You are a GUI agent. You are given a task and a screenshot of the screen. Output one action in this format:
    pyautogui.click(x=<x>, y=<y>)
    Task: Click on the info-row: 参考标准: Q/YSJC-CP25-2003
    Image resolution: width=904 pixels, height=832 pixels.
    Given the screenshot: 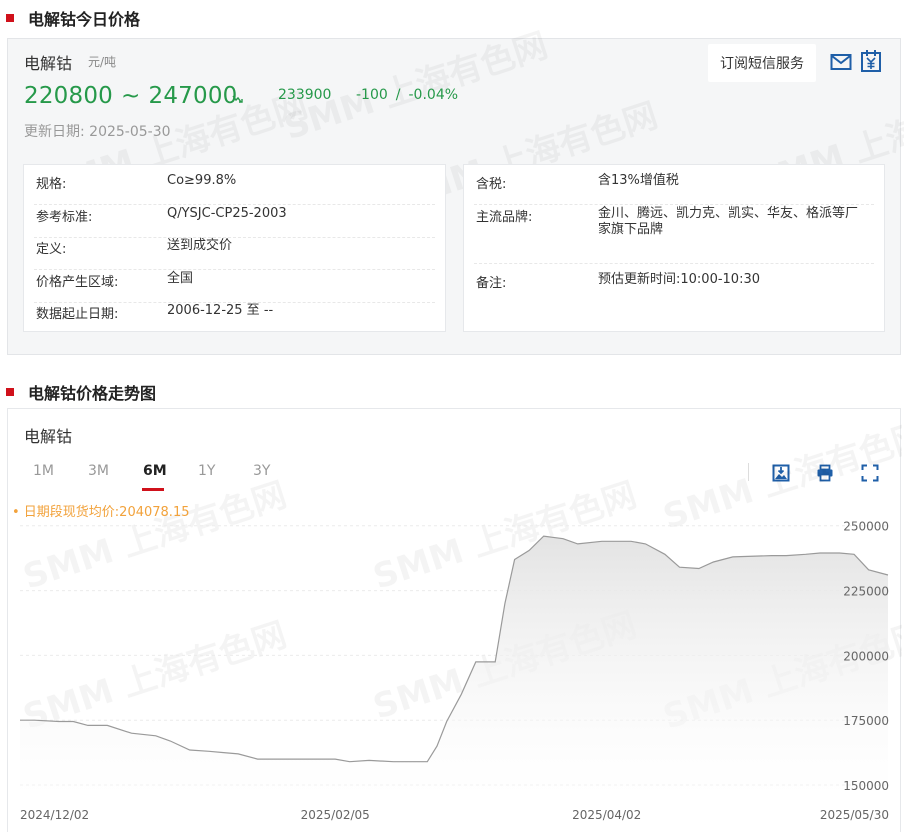 What is the action you would take?
    pyautogui.click(x=234, y=222)
    